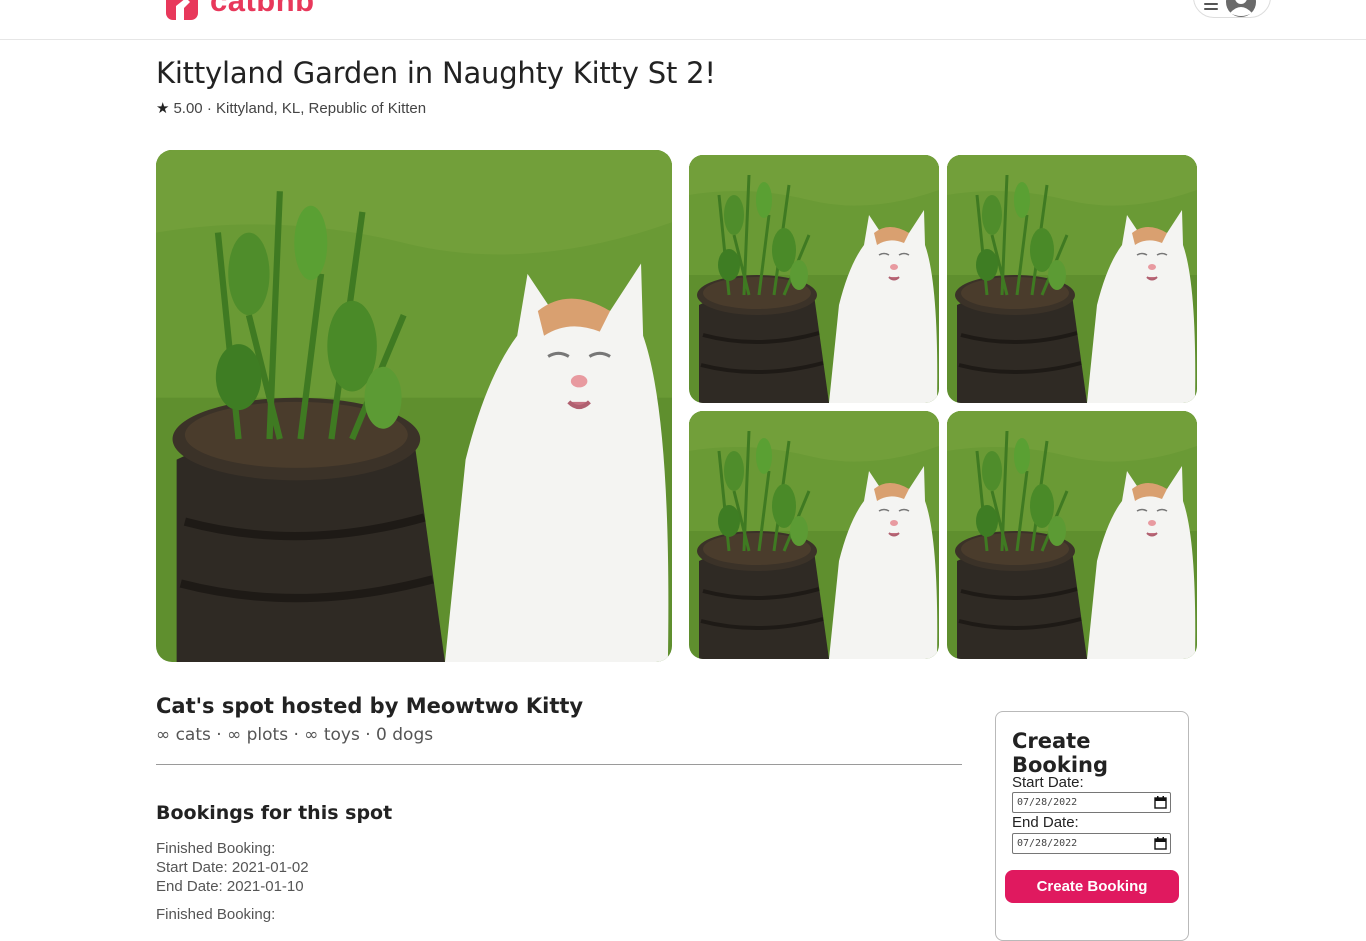 This screenshot has width=1366, height=941. I want to click on listing-location: Kittyland, KL, Republic of Kitten, so click(321, 108).